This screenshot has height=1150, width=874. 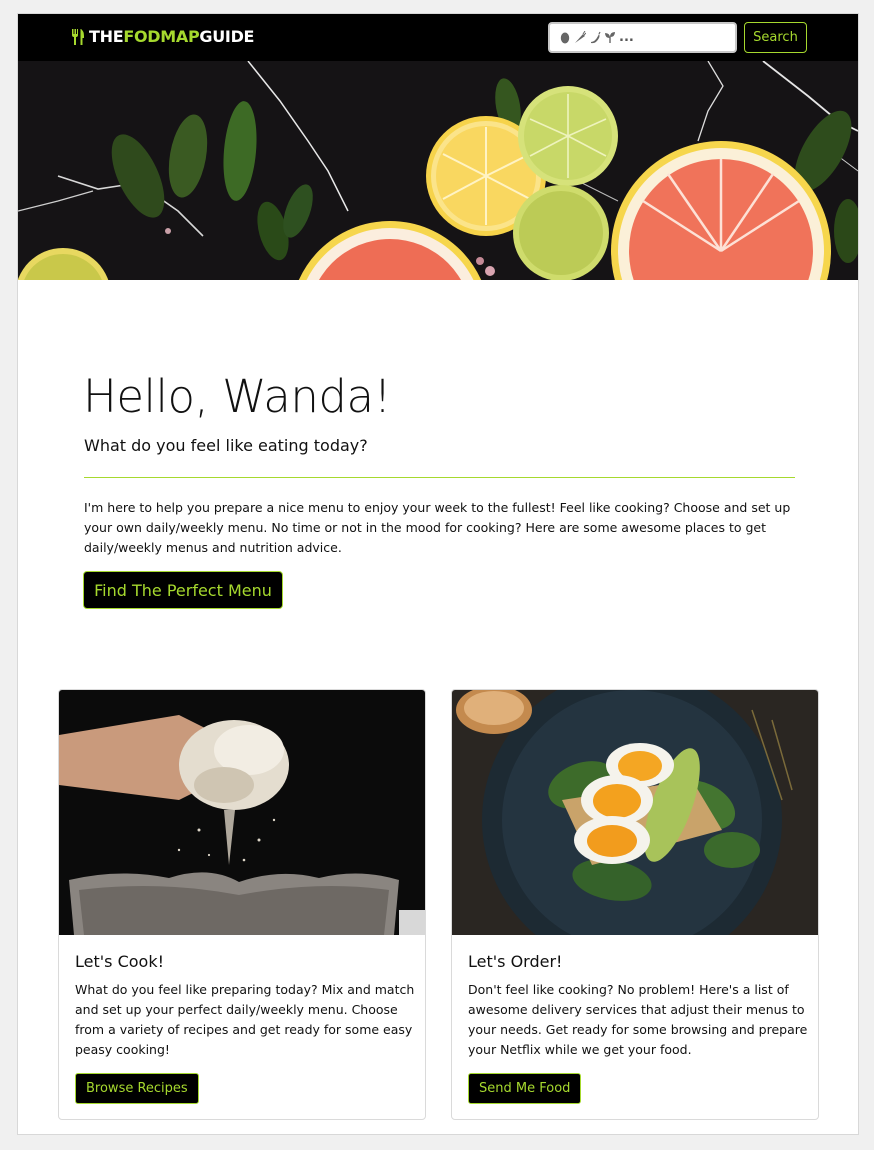 I want to click on send-me-food-button: Send Me Food, so click(x=525, y=1088).